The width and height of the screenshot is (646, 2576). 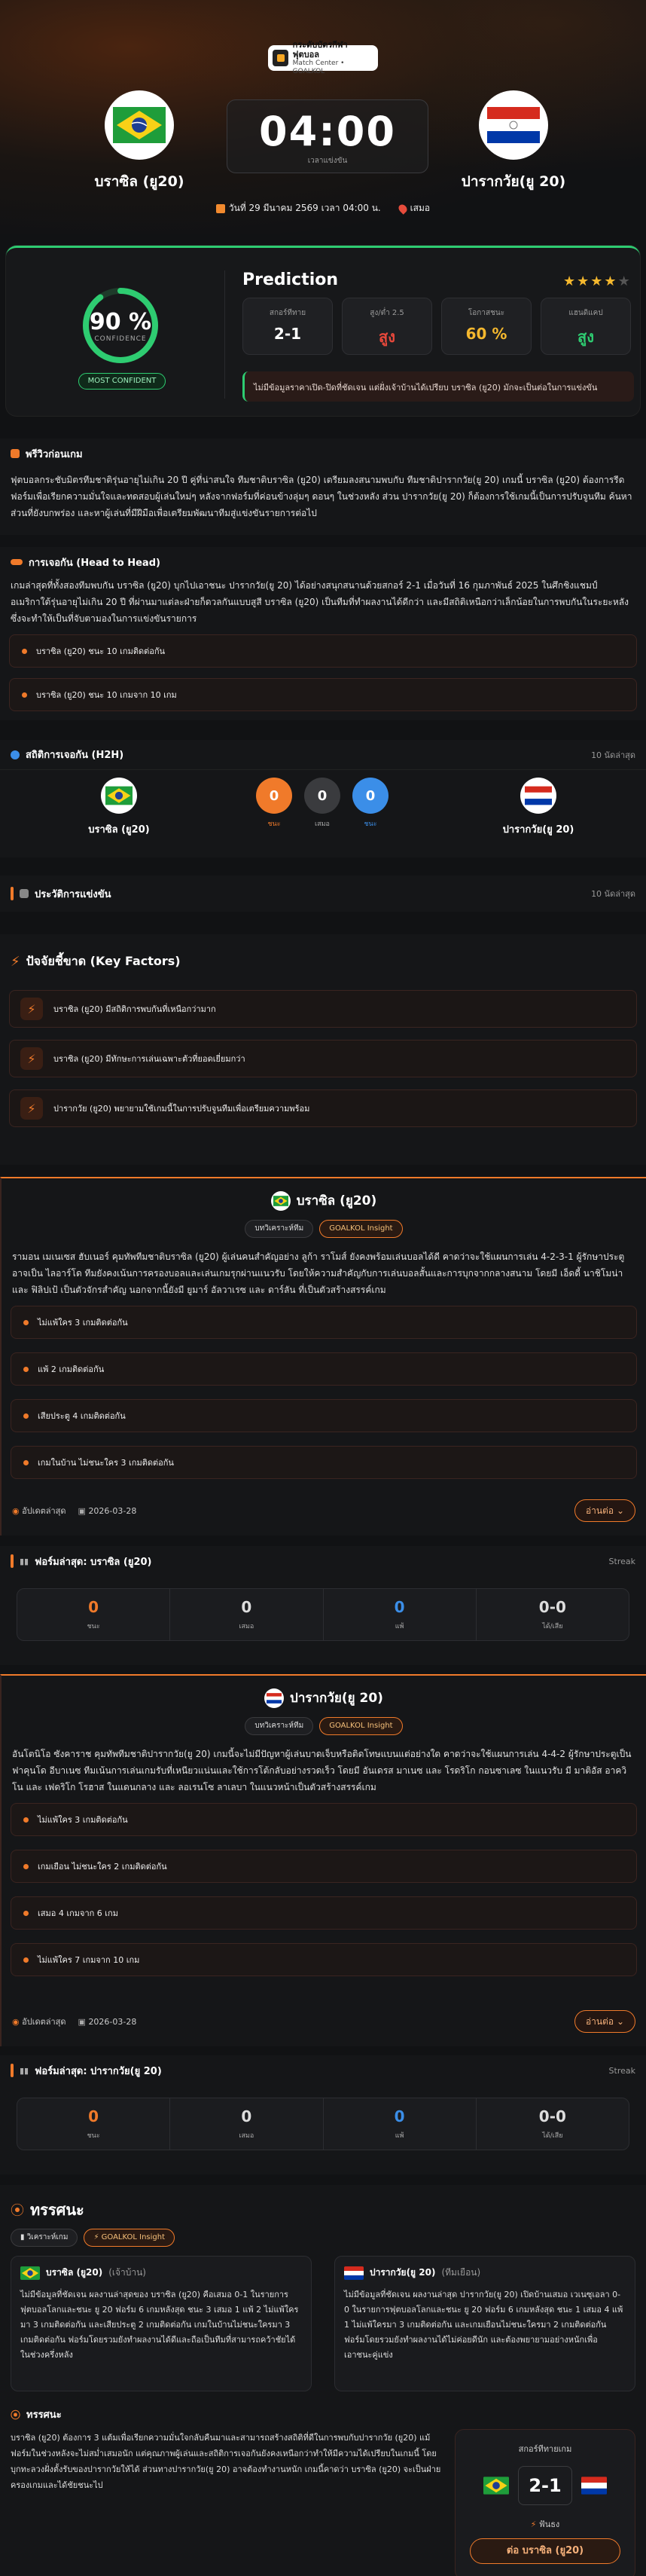 I want to click on home-form-stats: 0 ชนะ 0 เสมอ 0 แพ้ 0-0 ได้/เสีย, so click(x=323, y=1614).